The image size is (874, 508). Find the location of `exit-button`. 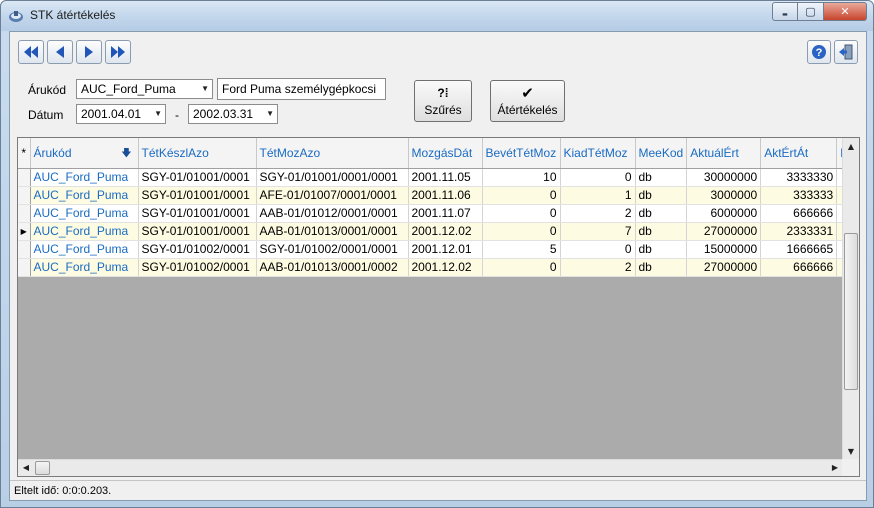

exit-button is located at coordinates (846, 52).